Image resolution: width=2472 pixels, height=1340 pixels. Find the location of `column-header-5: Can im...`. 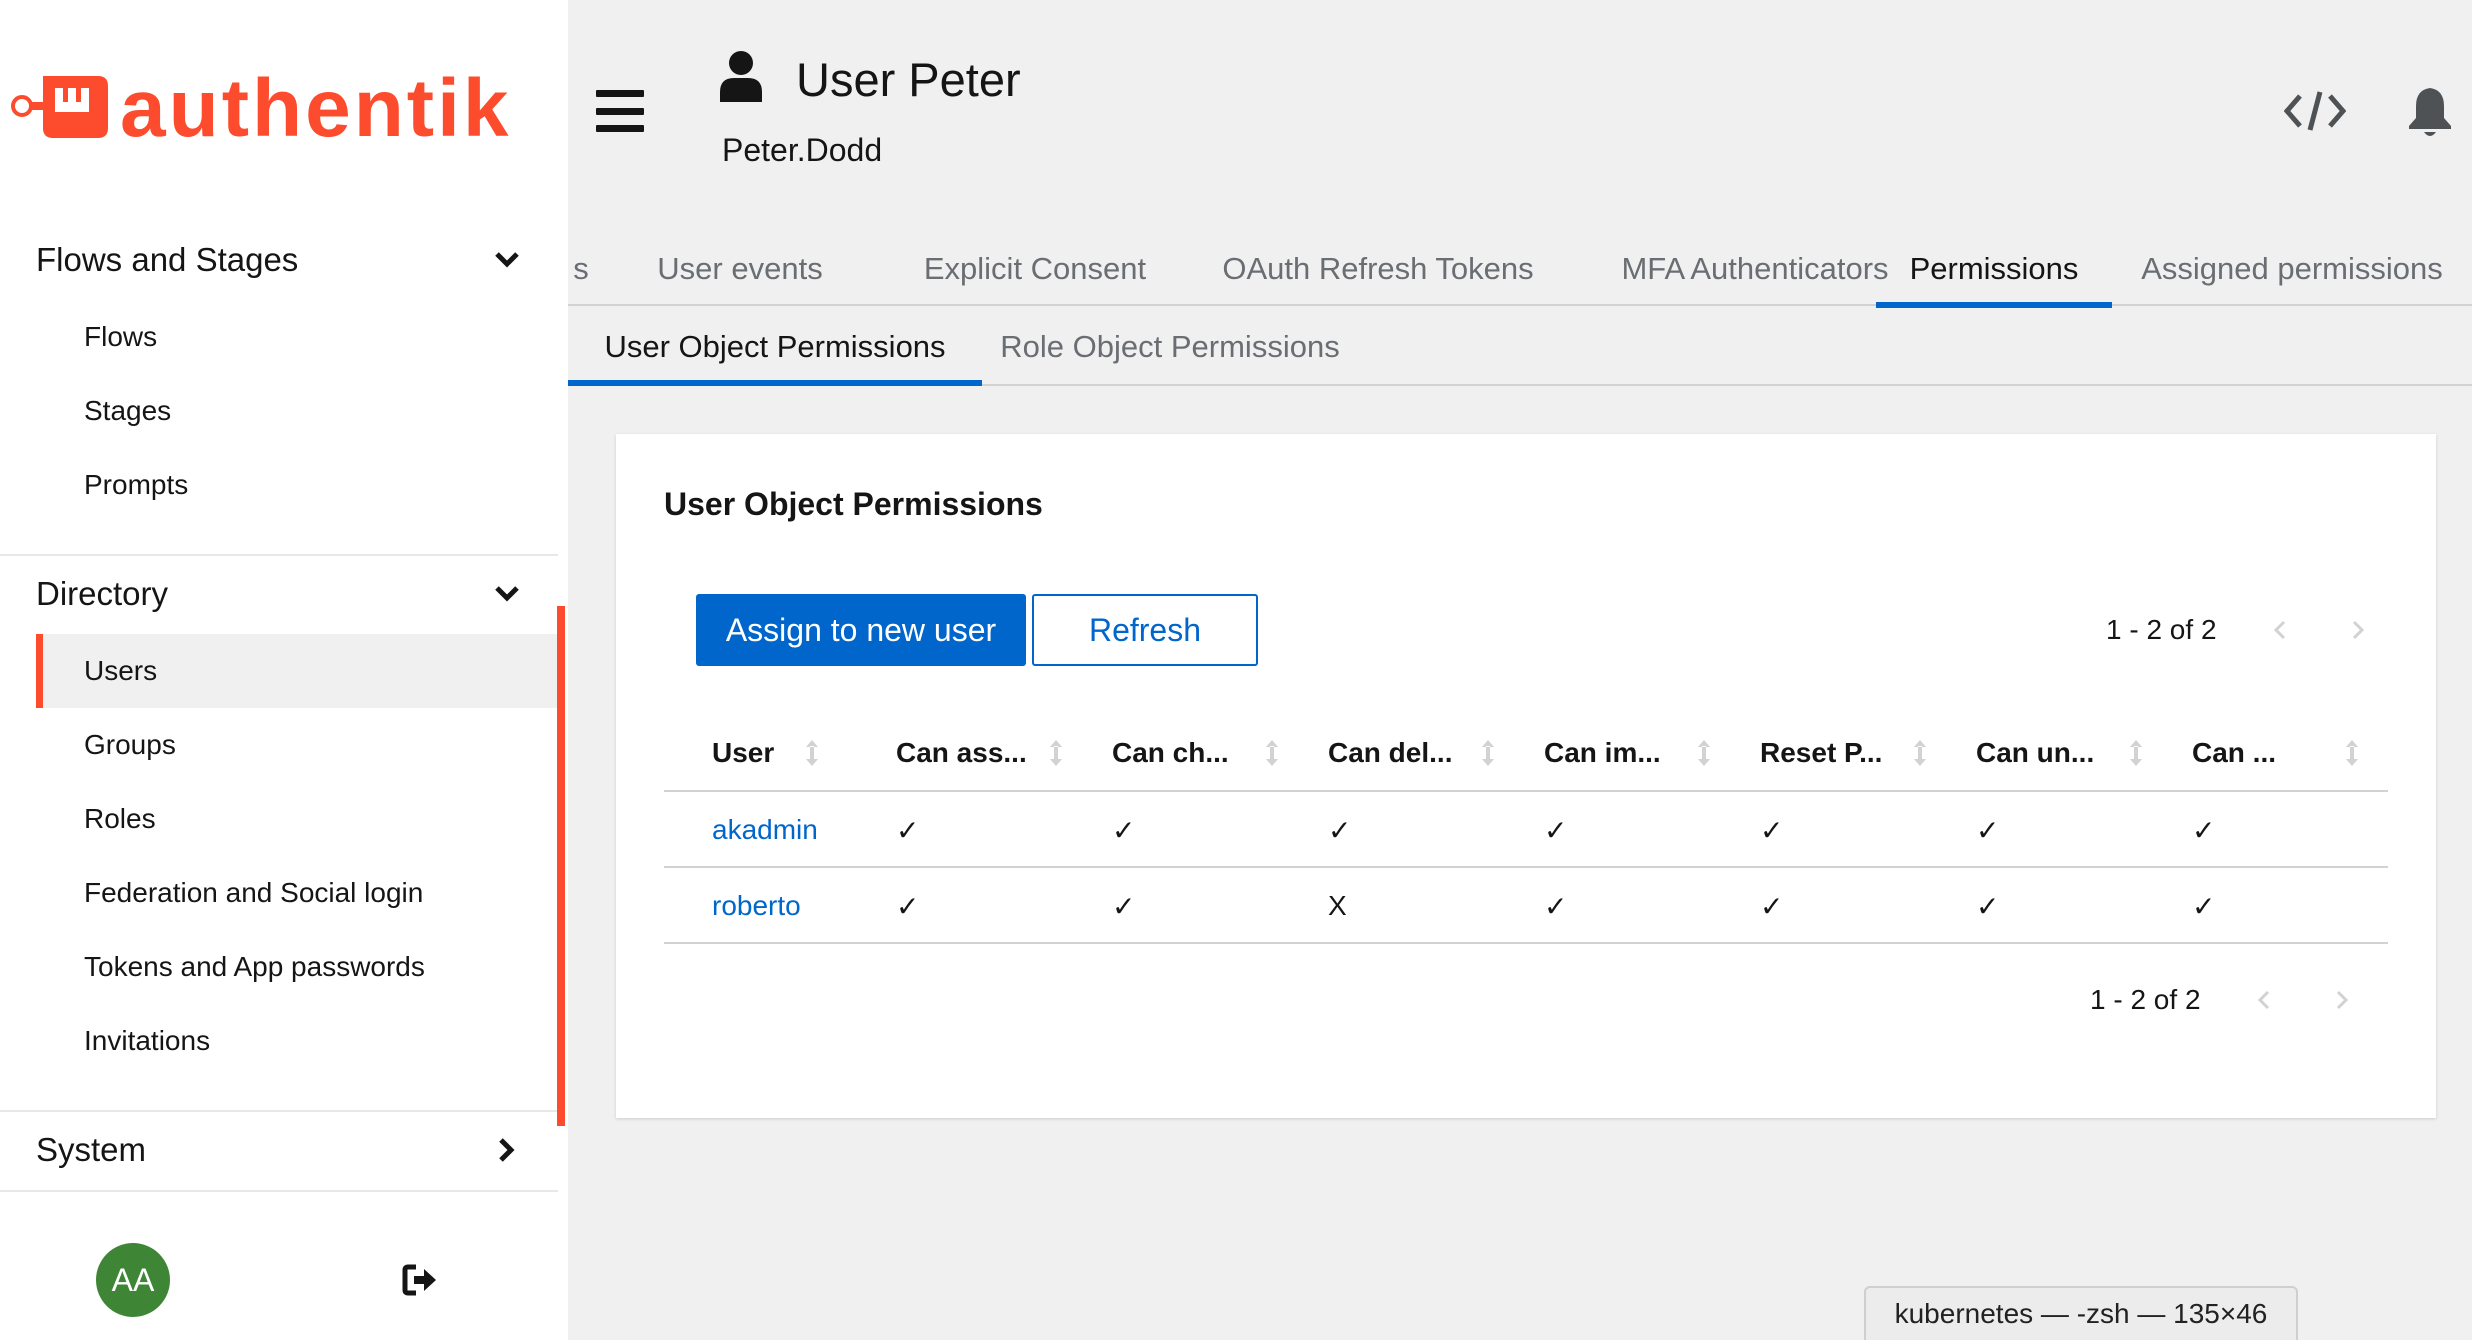

column-header-5: Can im... is located at coordinates (1602, 753).